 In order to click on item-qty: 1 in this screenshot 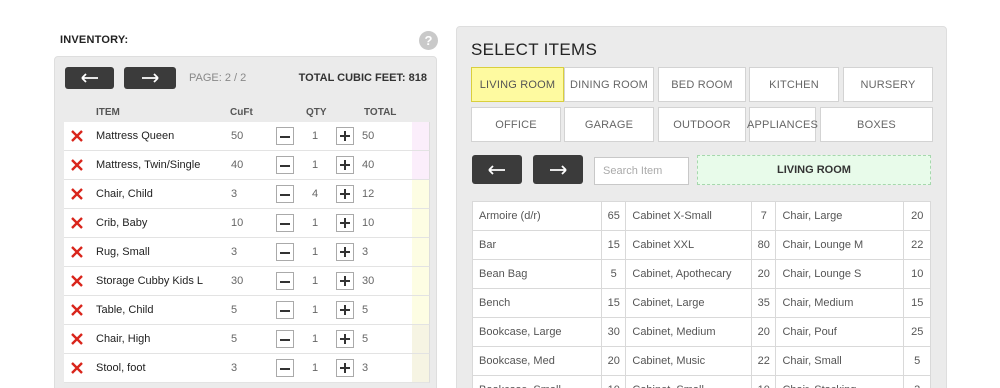, I will do `click(315, 252)`.